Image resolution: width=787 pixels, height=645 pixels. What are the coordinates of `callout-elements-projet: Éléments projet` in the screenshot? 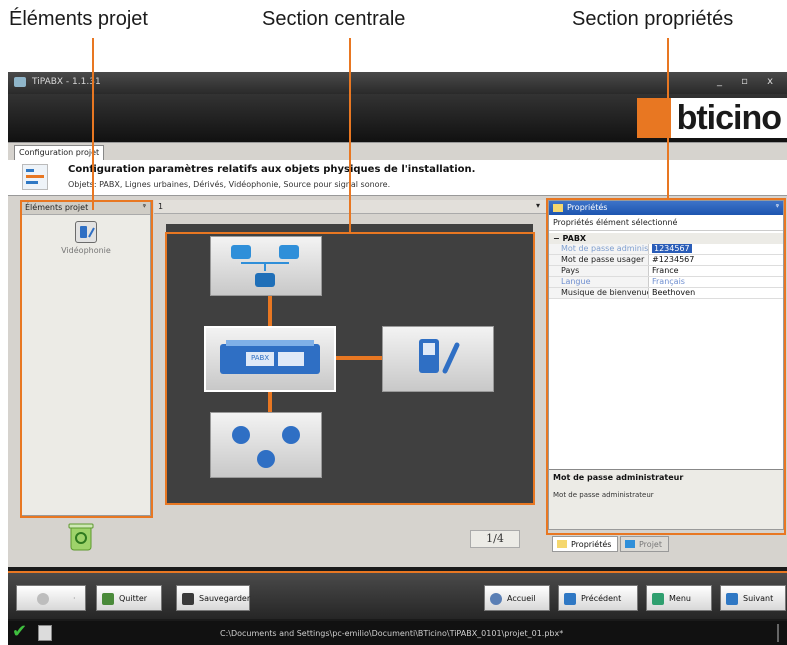 It's located at (78, 19).